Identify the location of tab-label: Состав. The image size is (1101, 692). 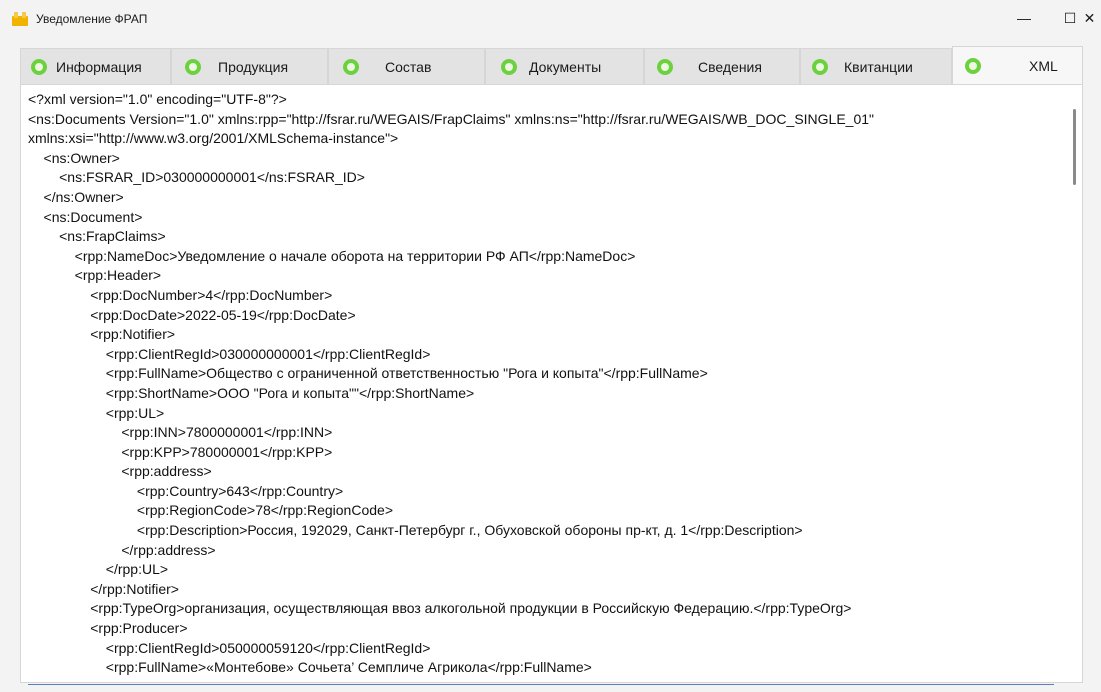
(408, 66).